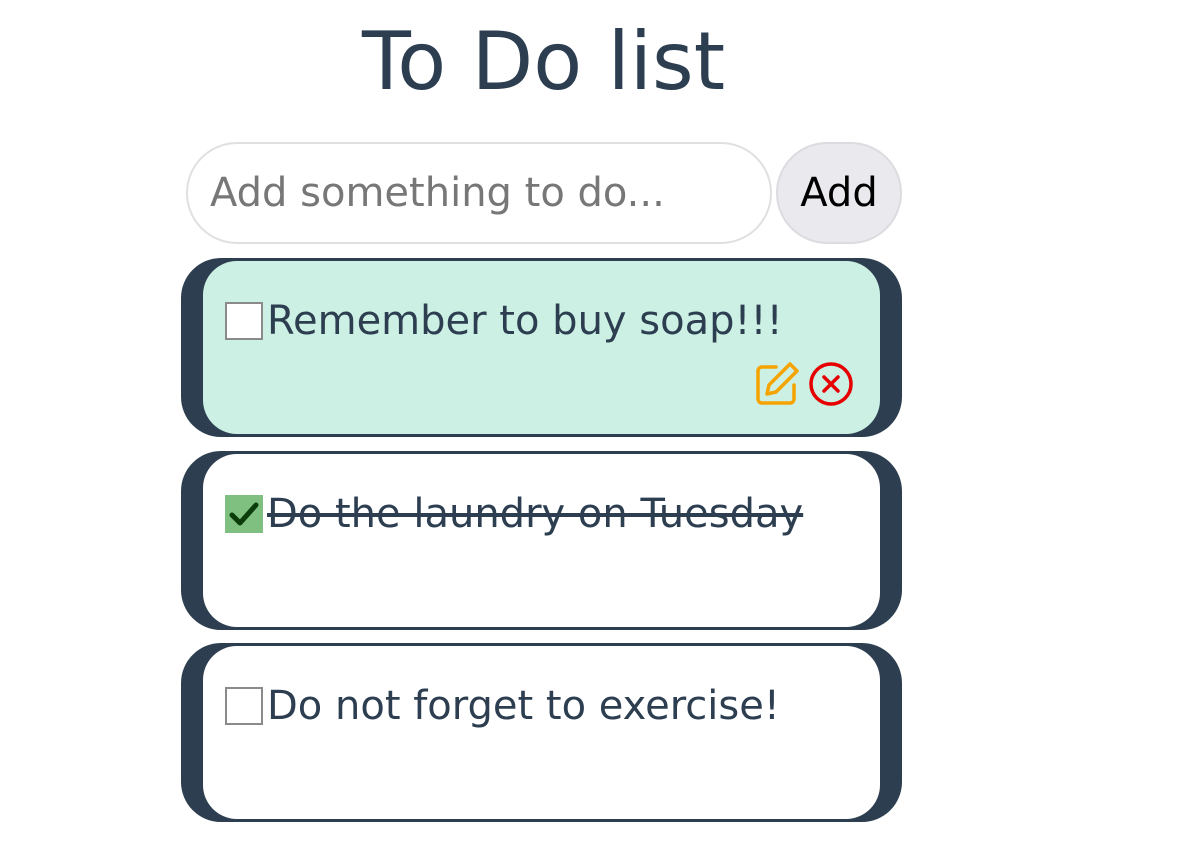  I want to click on todo-text: Remember to buy soap!!!, so click(525, 321).